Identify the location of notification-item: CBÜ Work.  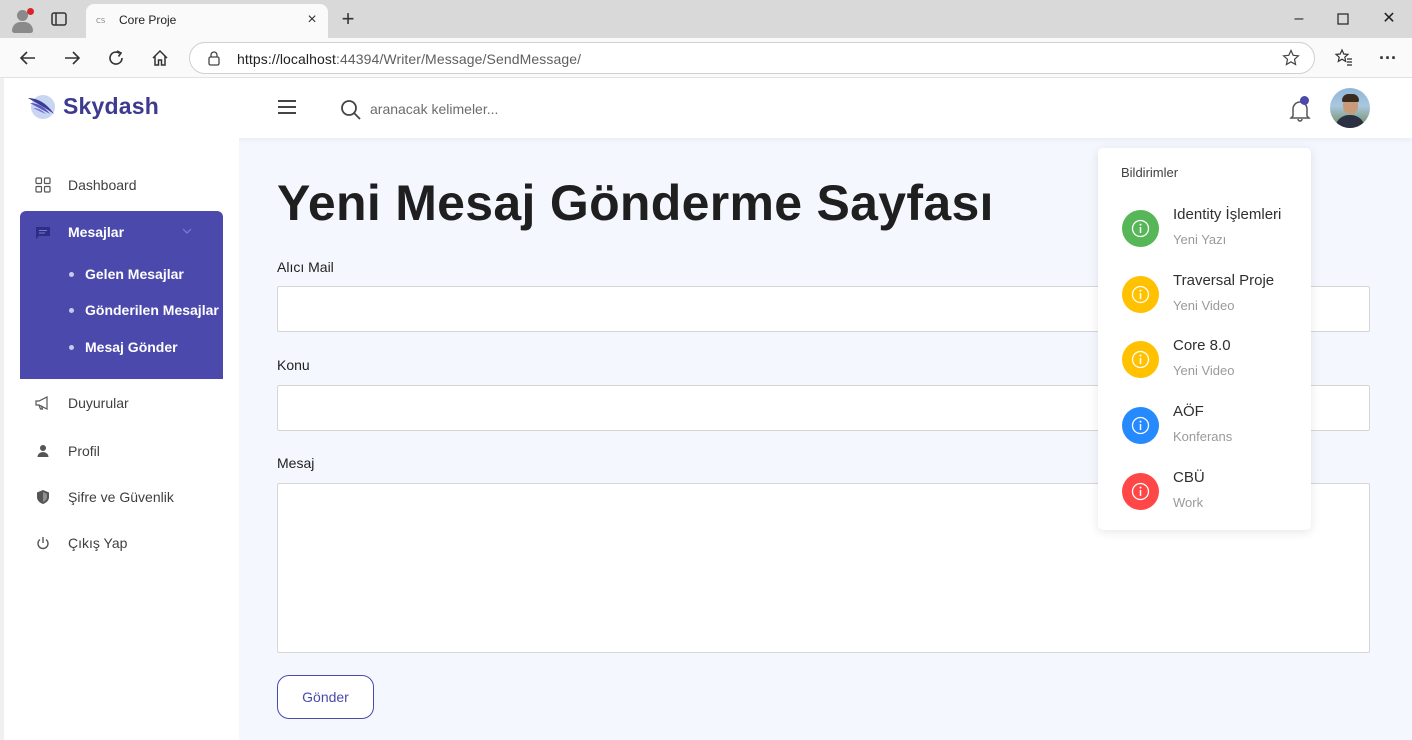
(1212, 497).